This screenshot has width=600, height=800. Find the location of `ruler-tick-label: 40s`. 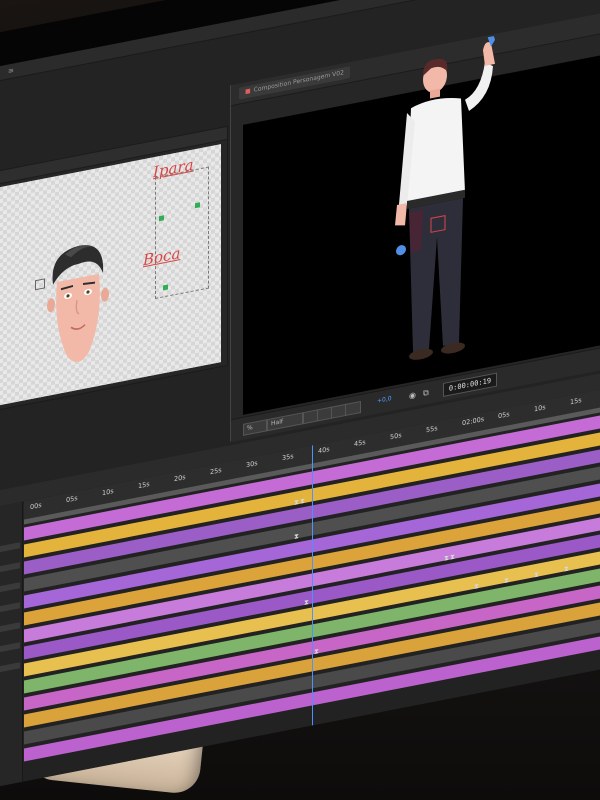

ruler-tick-label: 40s is located at coordinates (324, 450).